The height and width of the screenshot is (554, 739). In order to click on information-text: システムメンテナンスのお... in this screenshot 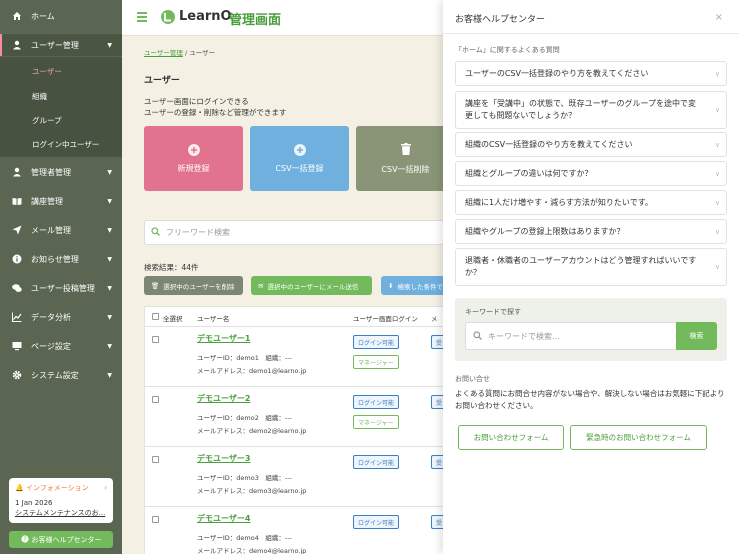, I will do `click(61, 513)`.